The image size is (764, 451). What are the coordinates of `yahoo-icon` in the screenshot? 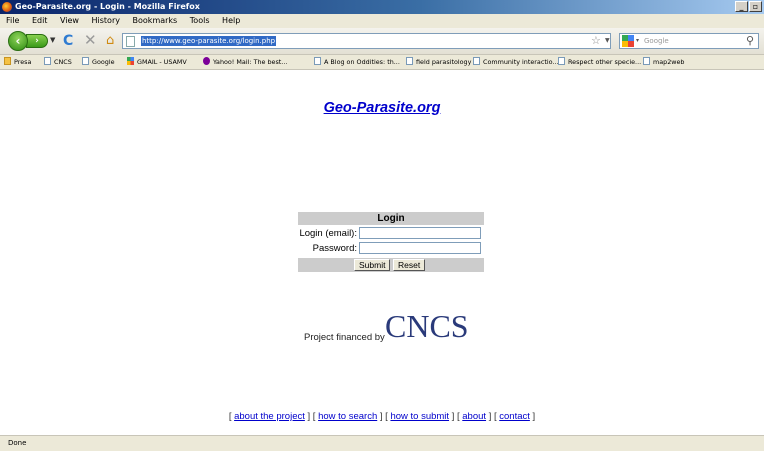 It's located at (206, 61).